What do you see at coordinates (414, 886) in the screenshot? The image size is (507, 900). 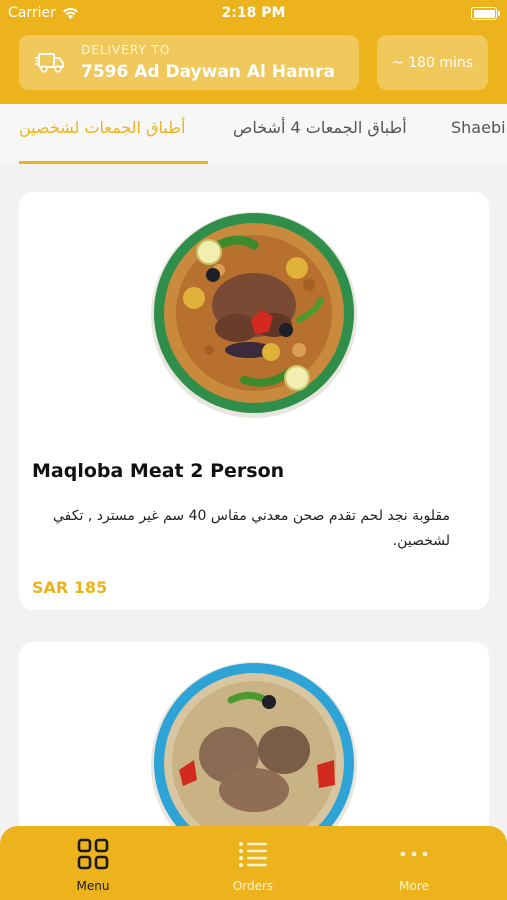 I see `nav-more-label: More` at bounding box center [414, 886].